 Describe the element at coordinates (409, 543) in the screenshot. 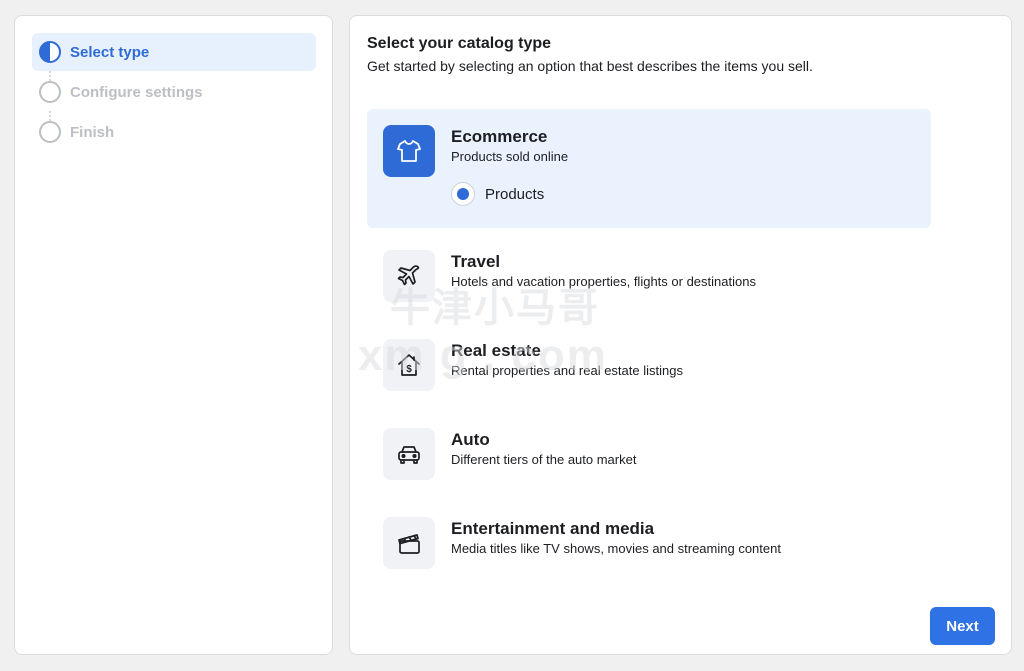

I see `clapperboard-icon` at that location.